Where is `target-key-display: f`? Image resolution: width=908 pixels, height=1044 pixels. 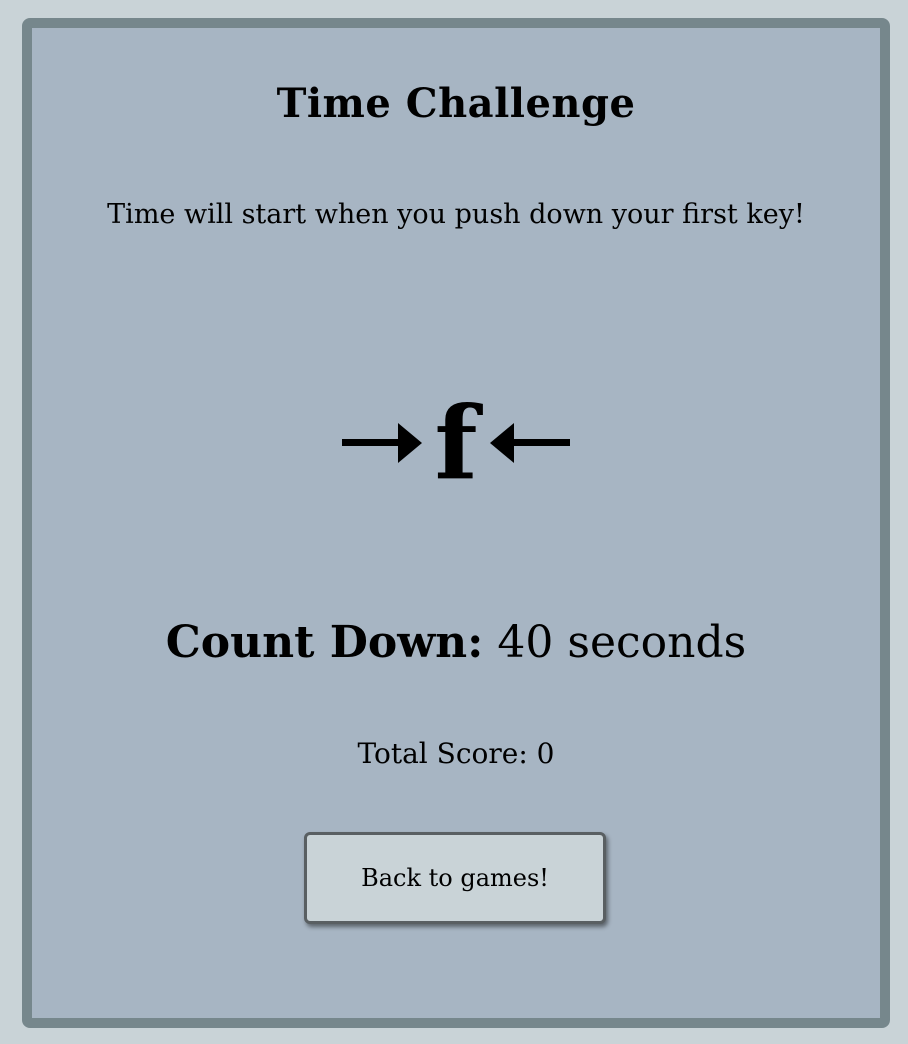
target-key-display: f is located at coordinates (456, 443).